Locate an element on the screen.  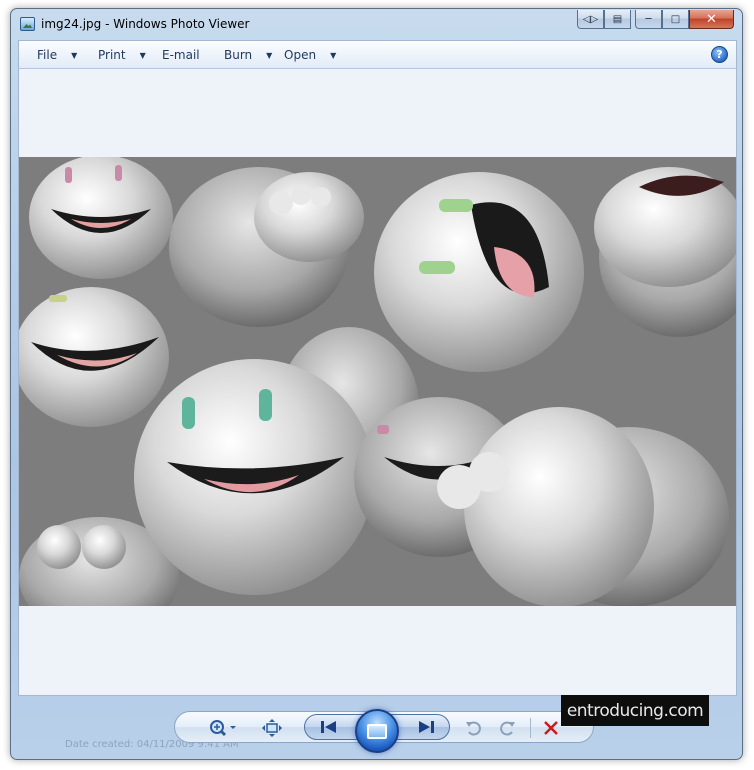
menu-open: Open ▼ is located at coordinates (310, 55).